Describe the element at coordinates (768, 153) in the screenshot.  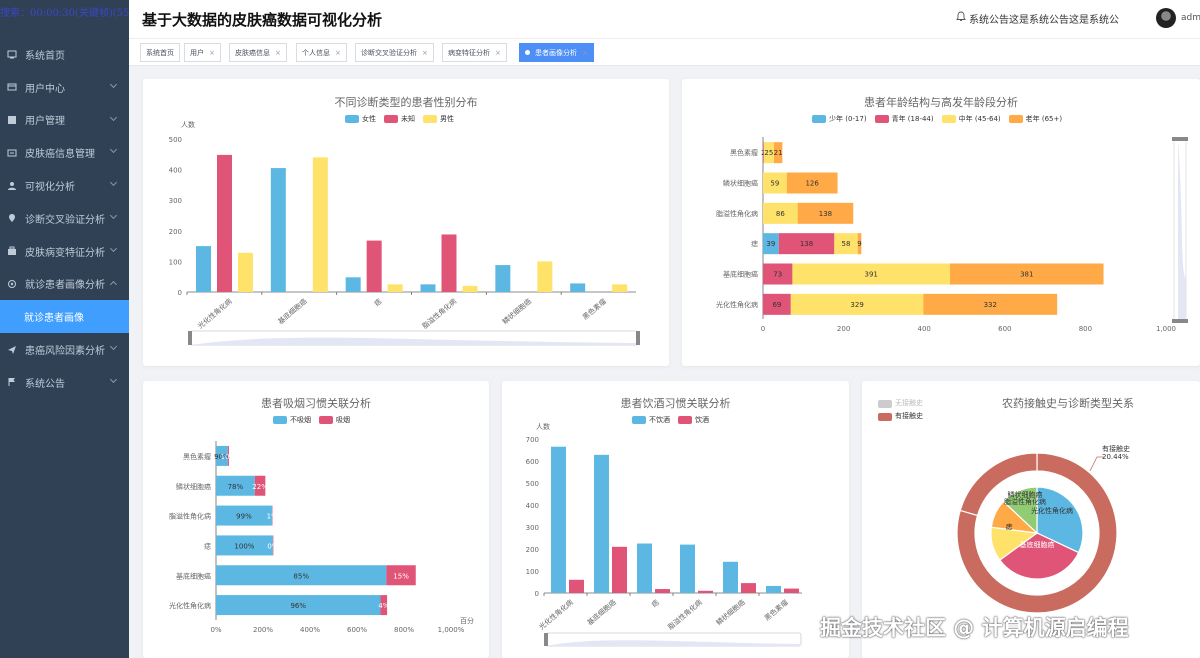
I see `bar-data-label: 25` at that location.